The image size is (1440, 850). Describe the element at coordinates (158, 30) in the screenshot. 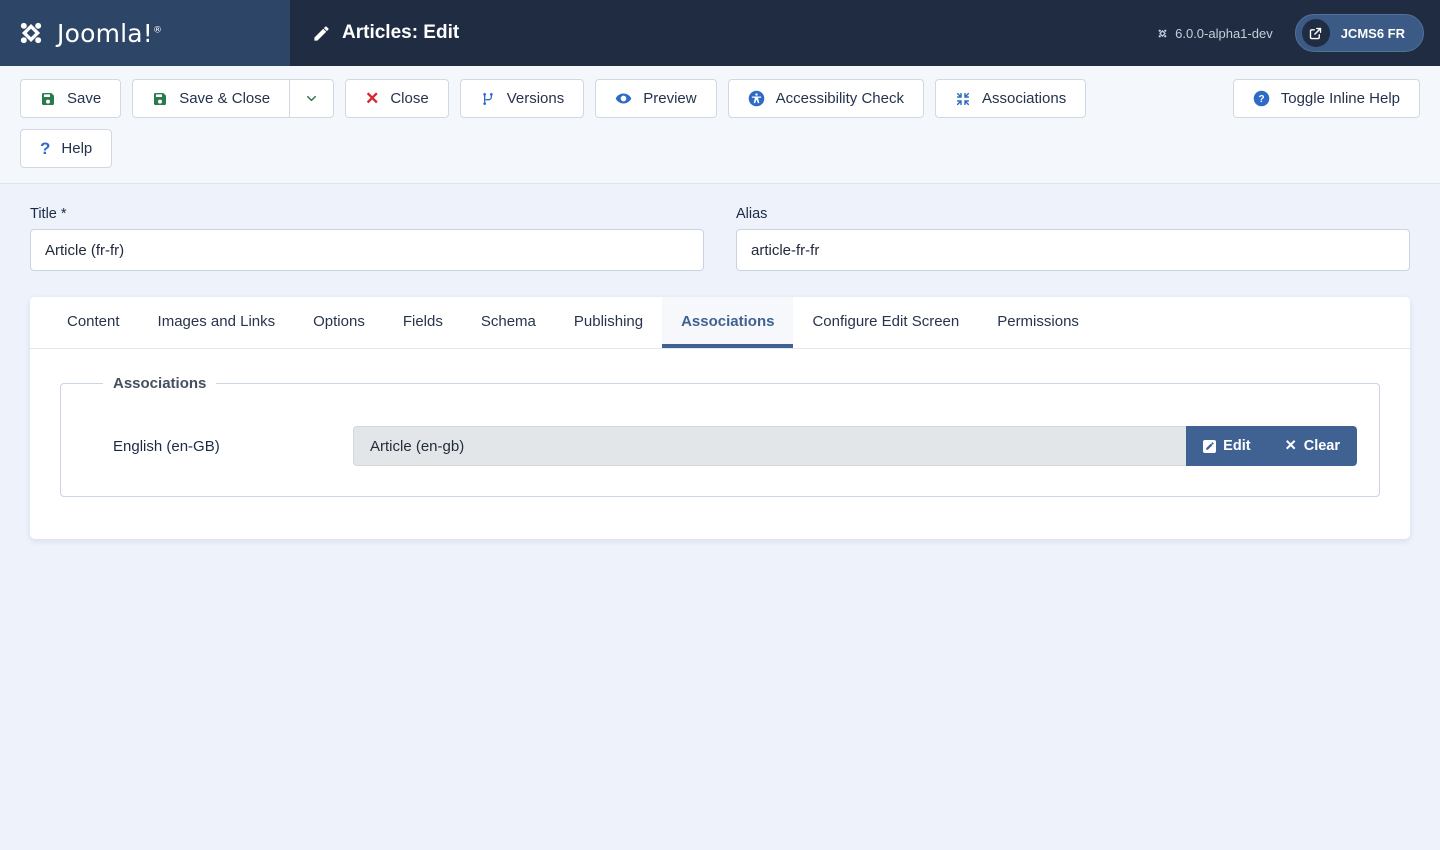

I see `registered-mark: ®` at that location.